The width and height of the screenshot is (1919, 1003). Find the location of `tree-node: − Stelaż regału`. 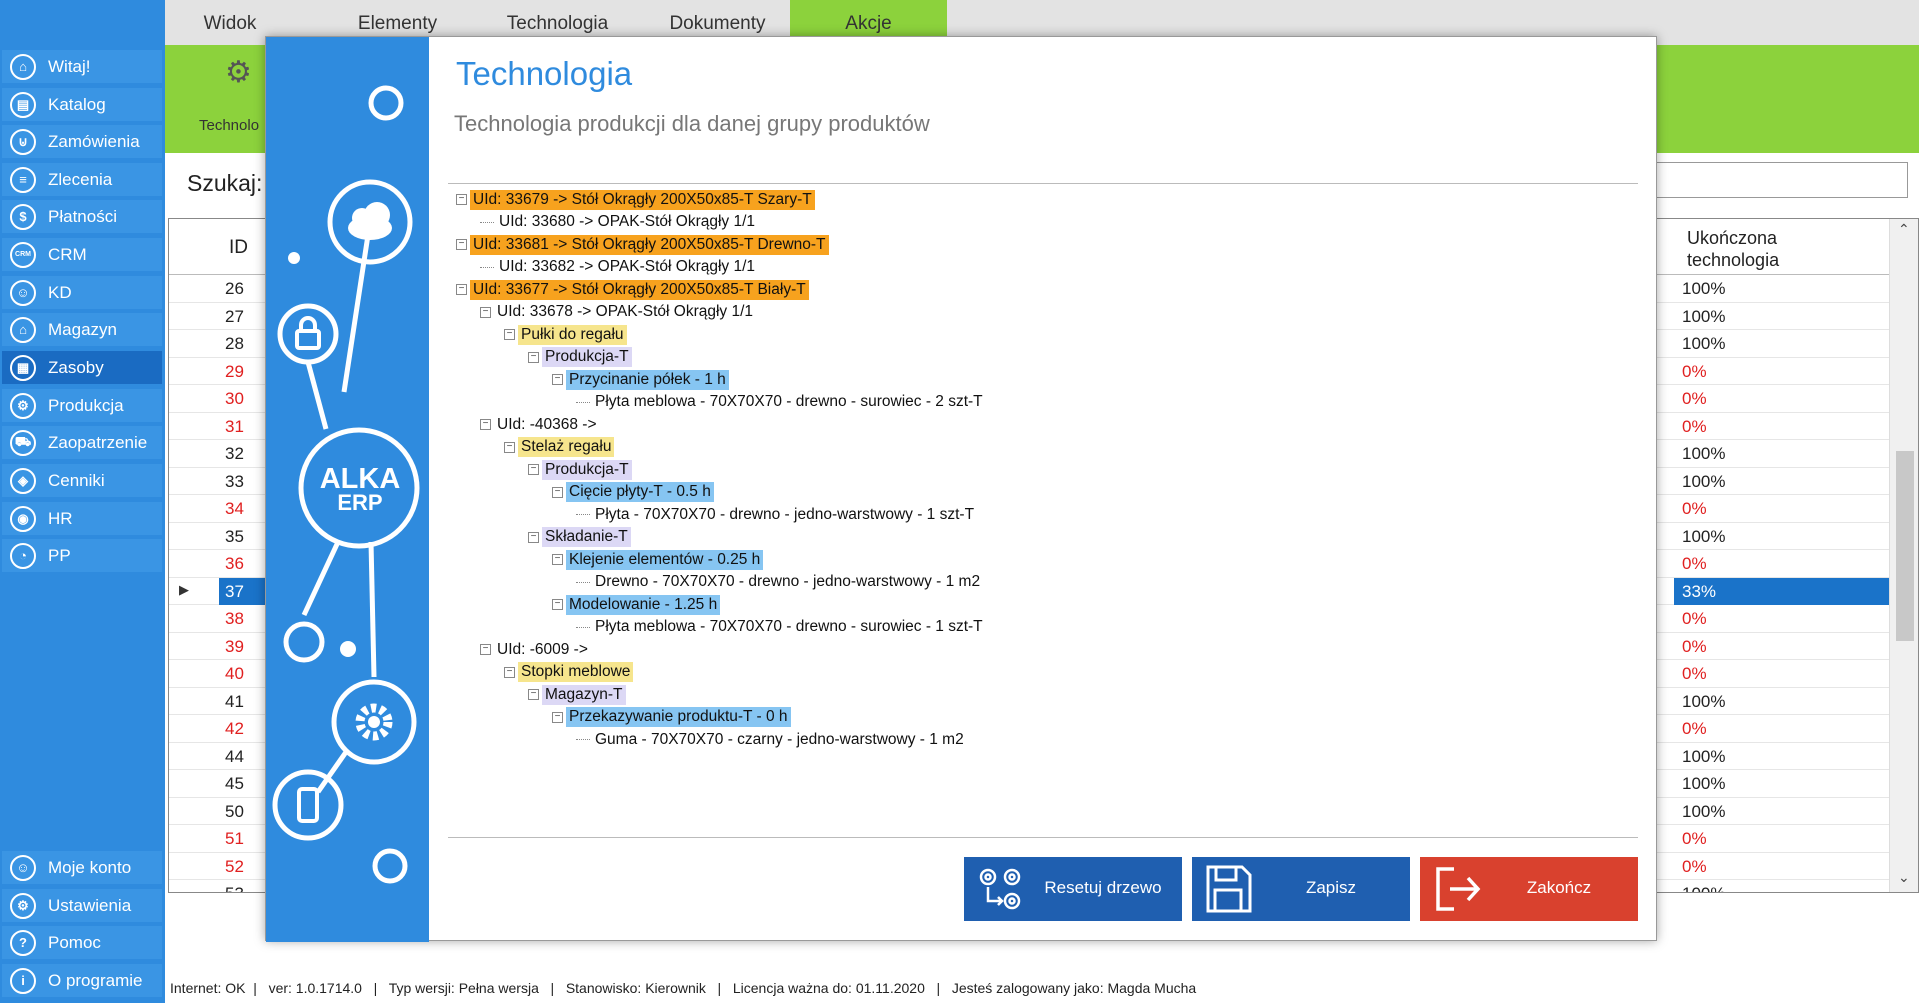

tree-node: − Stelaż regału is located at coordinates (559, 447).